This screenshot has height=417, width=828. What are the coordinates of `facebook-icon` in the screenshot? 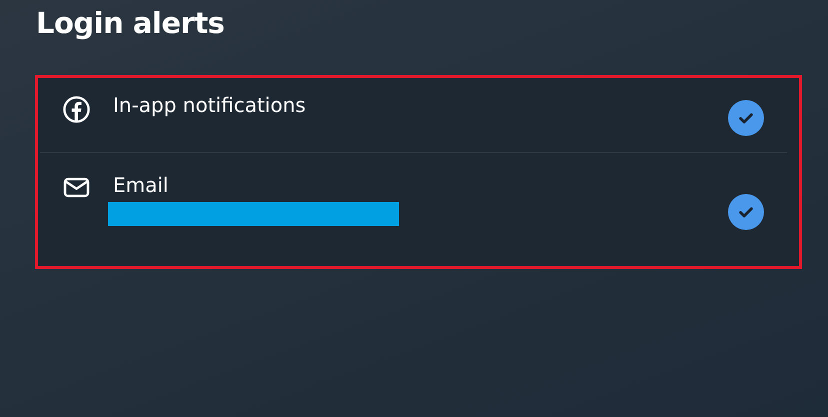 It's located at (76, 109).